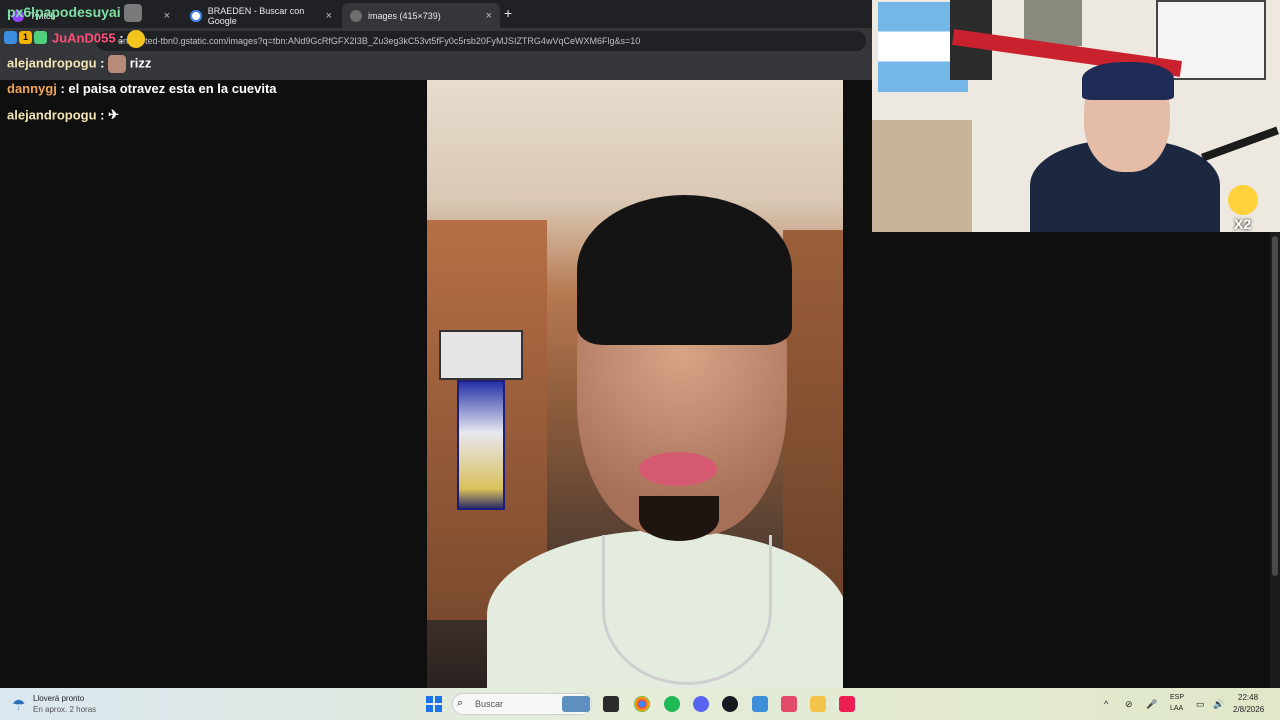 The height and width of the screenshot is (720, 1280). Describe the element at coordinates (1053, 23) in the screenshot. I see `wall-poster` at that location.